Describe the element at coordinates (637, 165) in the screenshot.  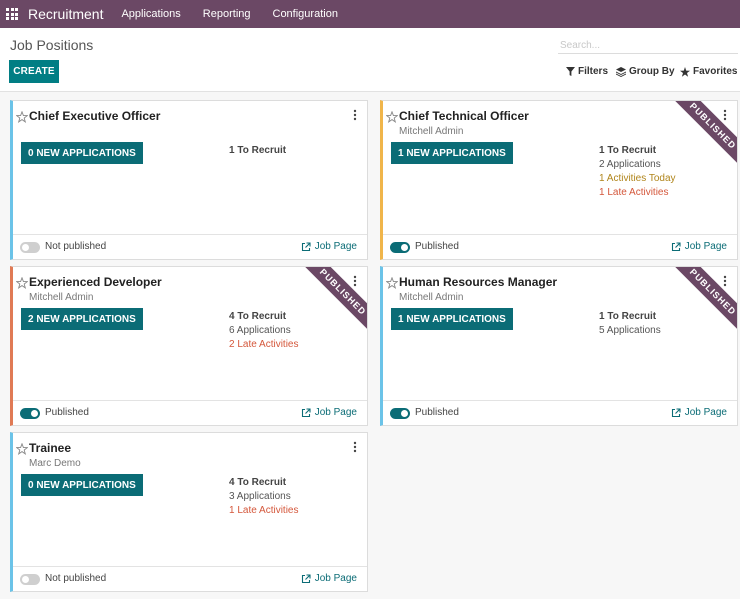
I see `applications-count: 2 Applications` at that location.